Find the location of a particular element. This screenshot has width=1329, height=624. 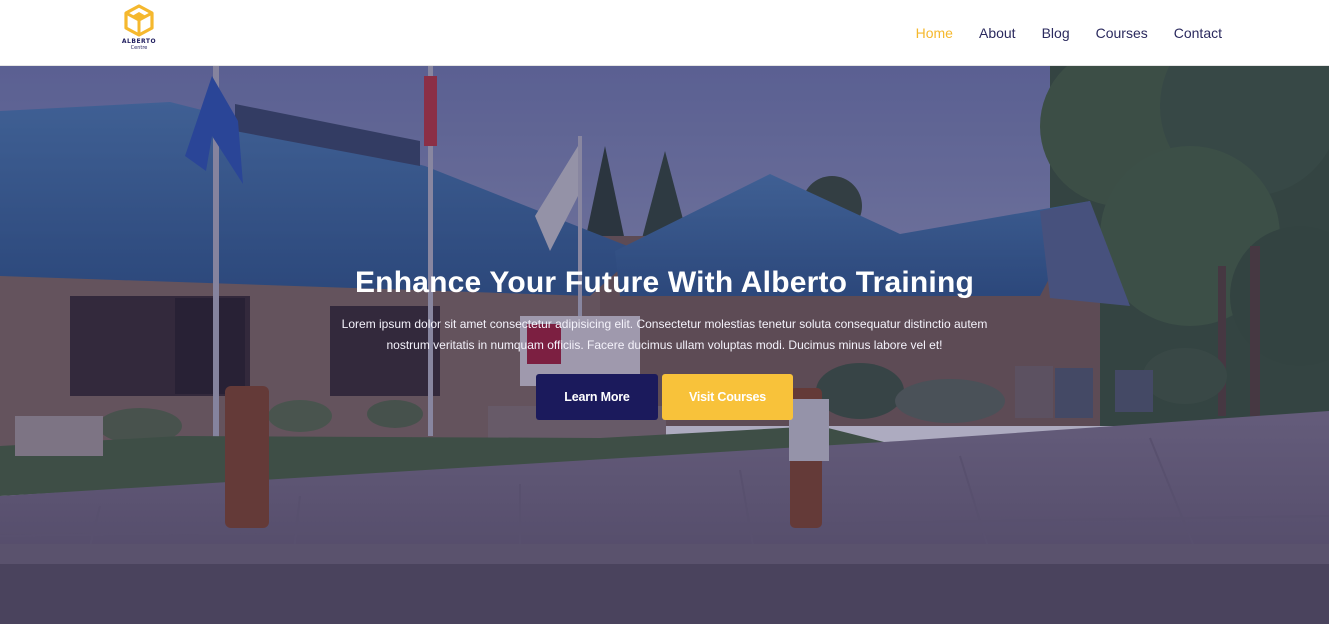

logo-subtitle: Centre is located at coordinates (139, 48).